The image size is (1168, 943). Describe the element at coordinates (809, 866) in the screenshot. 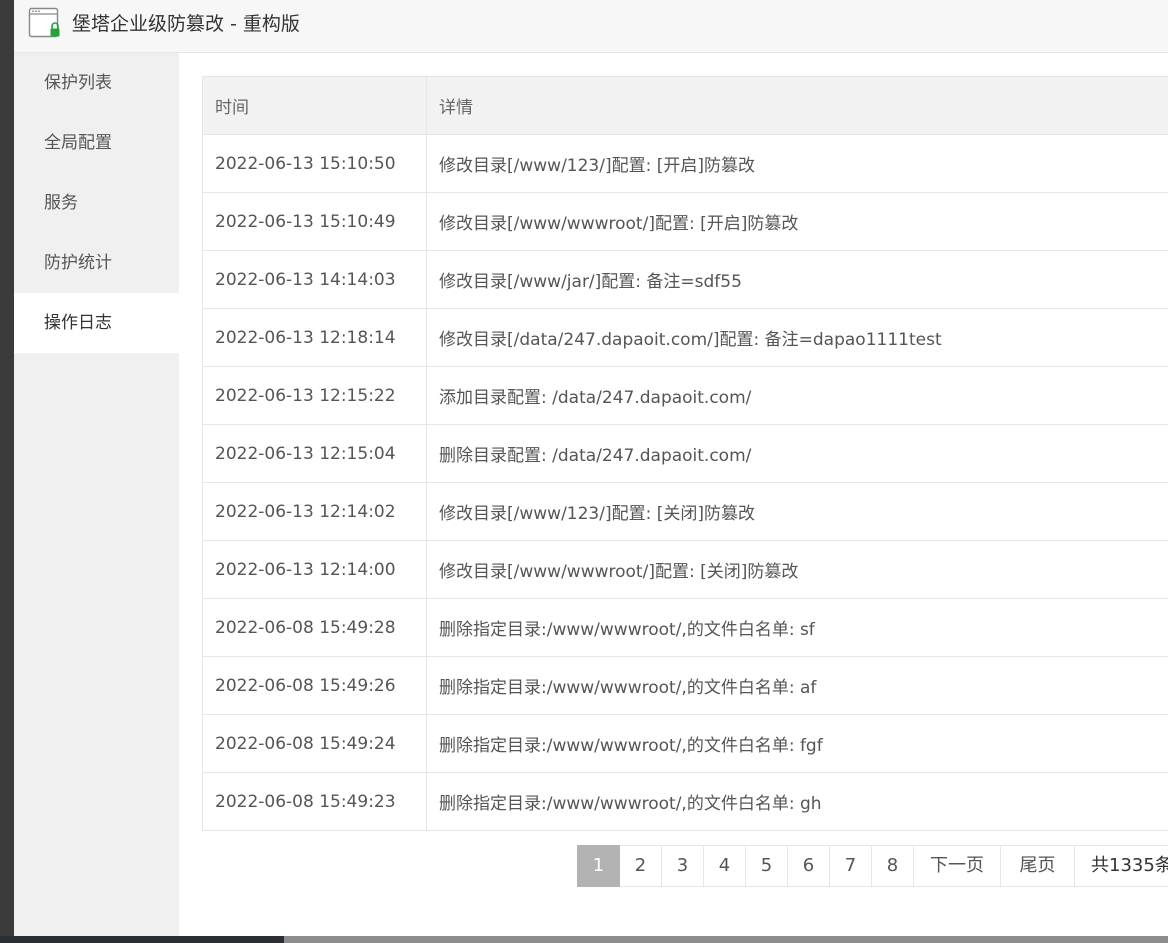

I see `page-button: 6` at that location.